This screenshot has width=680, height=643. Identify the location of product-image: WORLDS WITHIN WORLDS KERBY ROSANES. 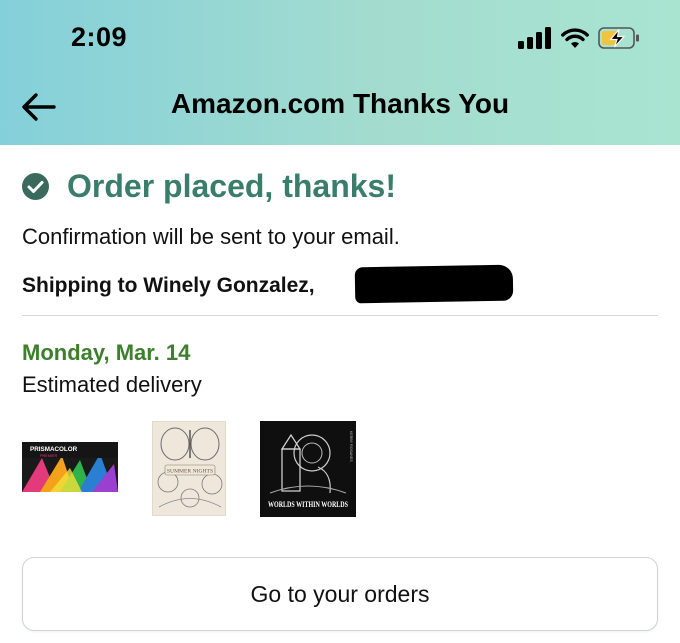
(308, 469).